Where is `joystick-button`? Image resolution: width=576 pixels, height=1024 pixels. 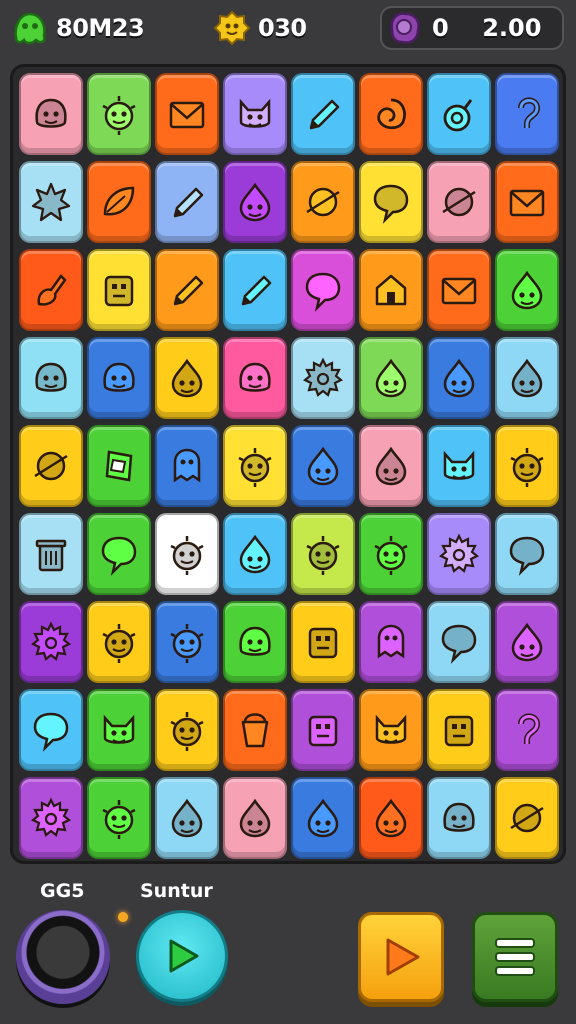
joystick-button is located at coordinates (63, 957).